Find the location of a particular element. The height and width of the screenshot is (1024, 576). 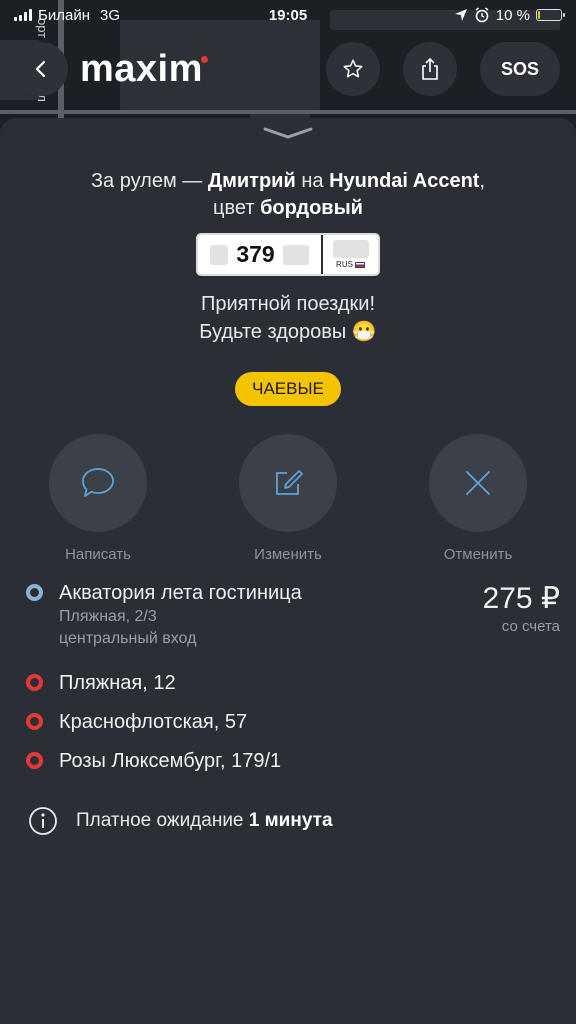

start-point-icon is located at coordinates (34, 592).